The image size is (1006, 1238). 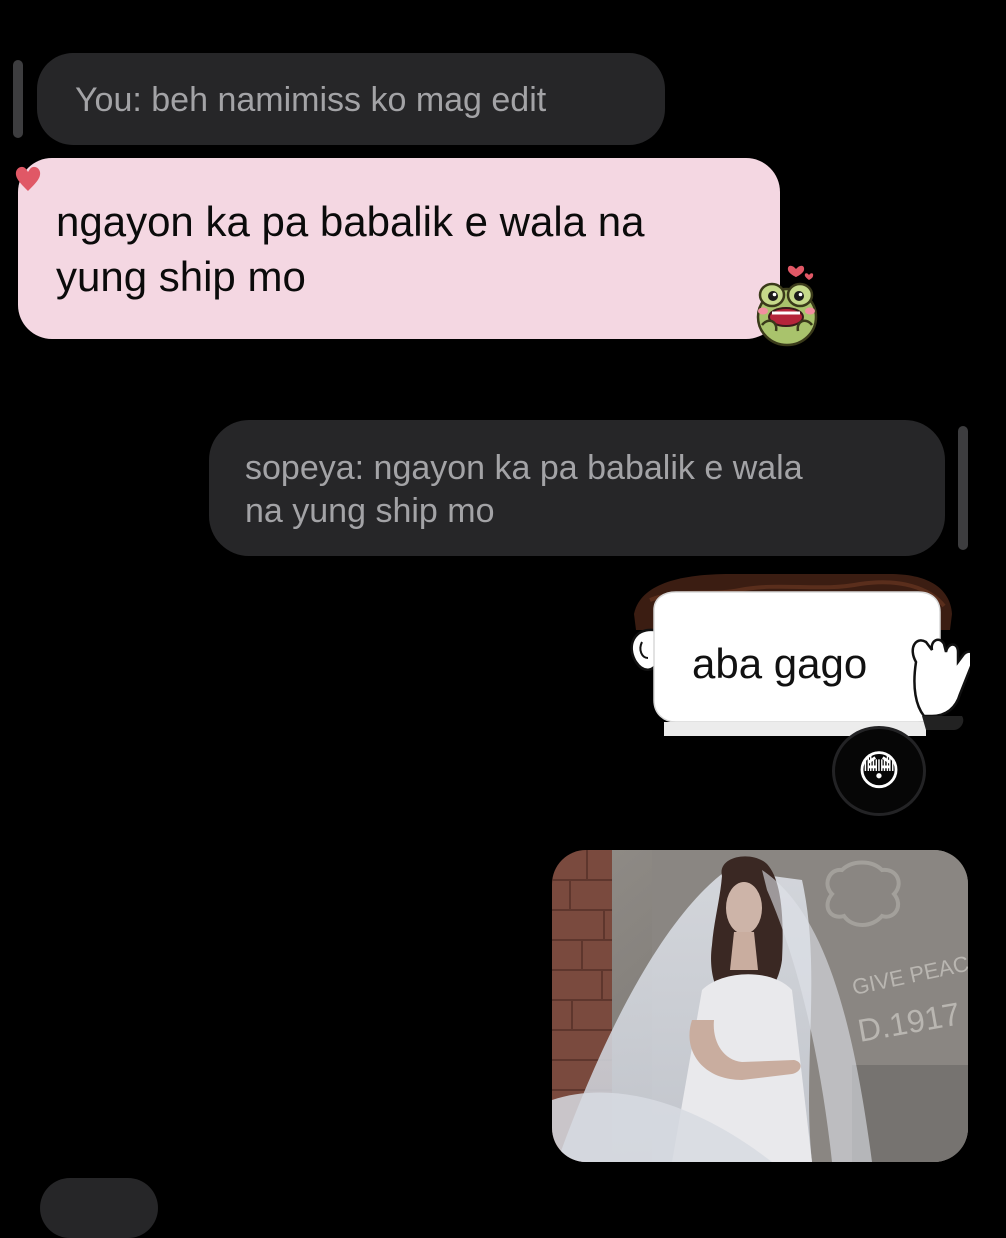 I want to click on next-message-bubble, so click(x=99, y=1208).